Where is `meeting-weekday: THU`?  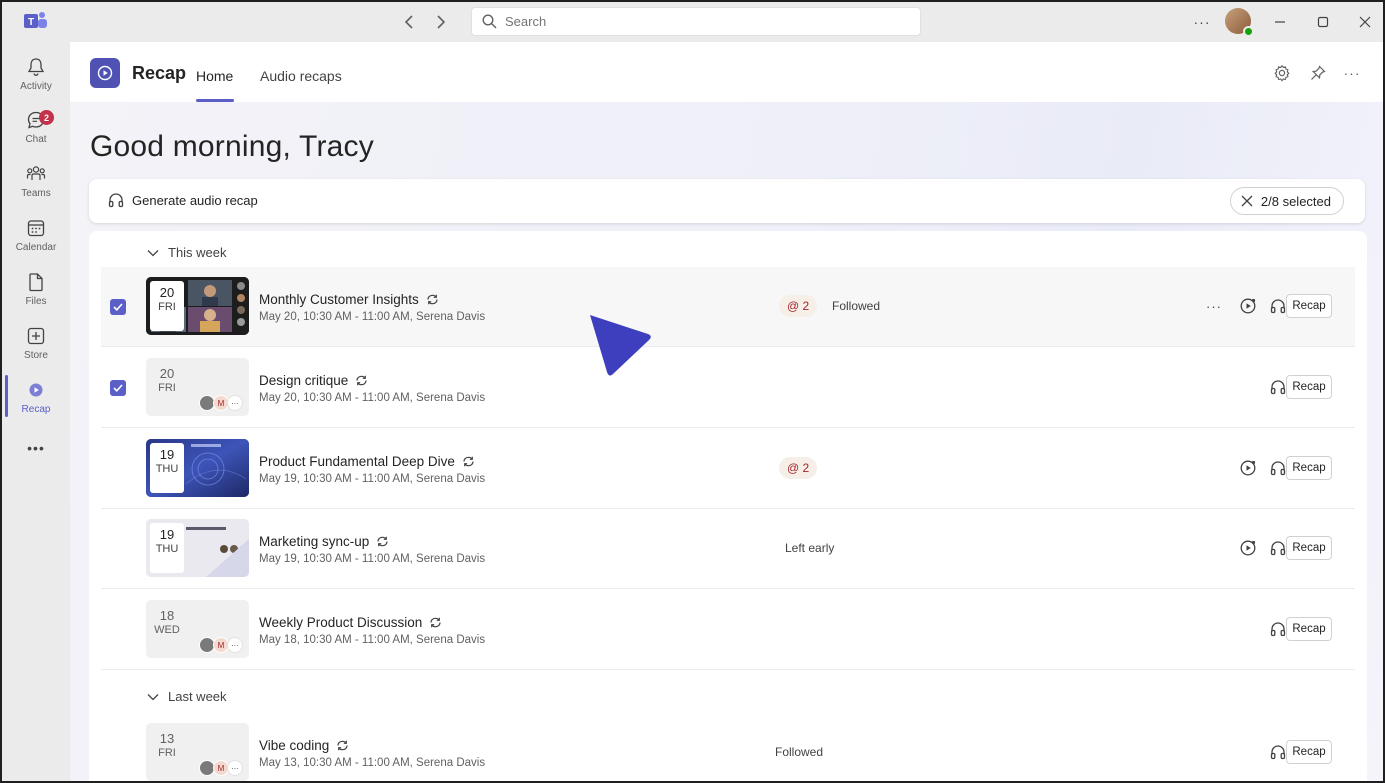 meeting-weekday: THU is located at coordinates (167, 549).